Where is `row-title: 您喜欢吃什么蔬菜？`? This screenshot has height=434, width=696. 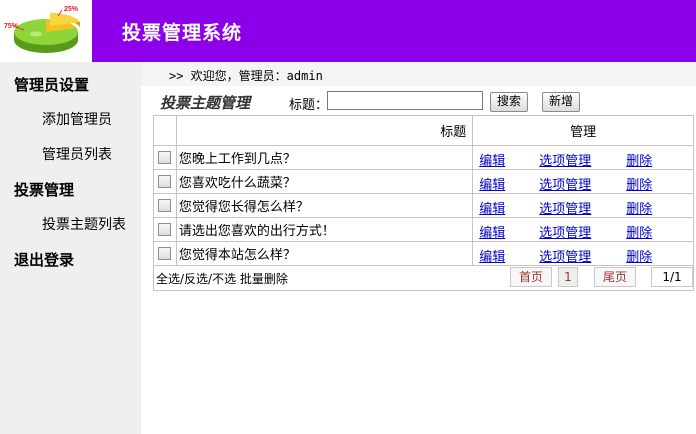
row-title: 您喜欢吃什么蔬菜？ is located at coordinates (324, 181).